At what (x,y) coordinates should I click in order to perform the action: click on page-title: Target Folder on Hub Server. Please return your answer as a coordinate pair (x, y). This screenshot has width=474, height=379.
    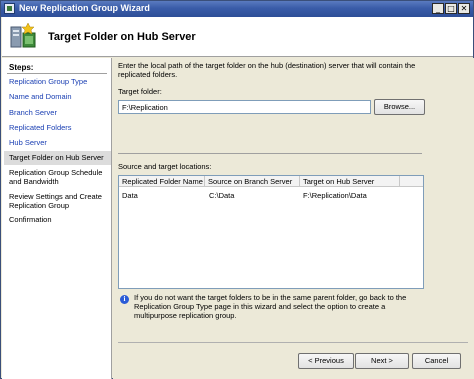
    Looking at the image, I should click on (122, 37).